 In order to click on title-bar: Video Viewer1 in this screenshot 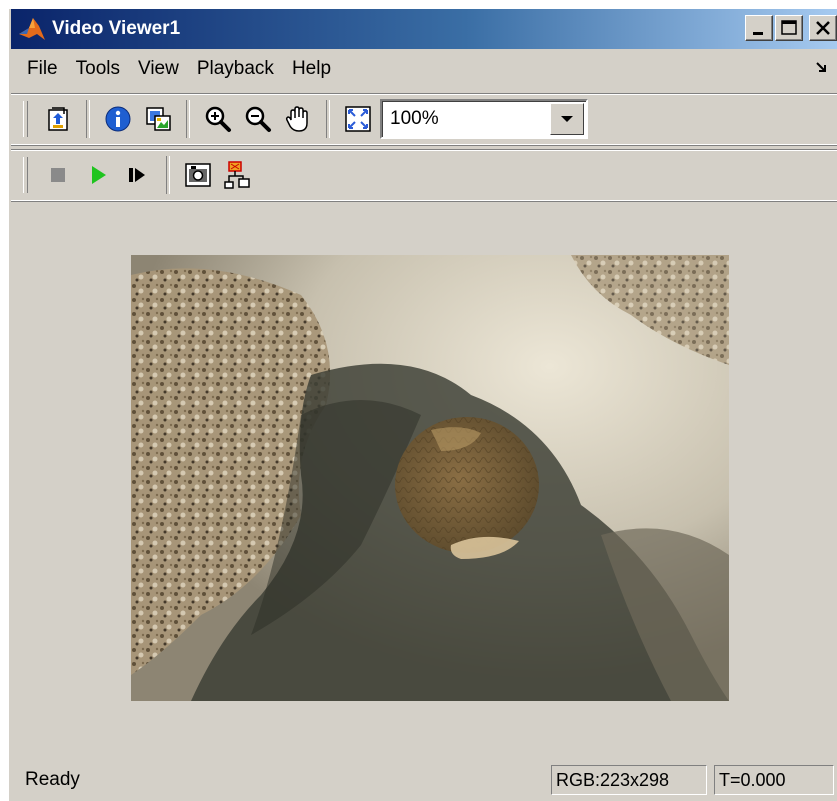, I will do `click(424, 29)`.